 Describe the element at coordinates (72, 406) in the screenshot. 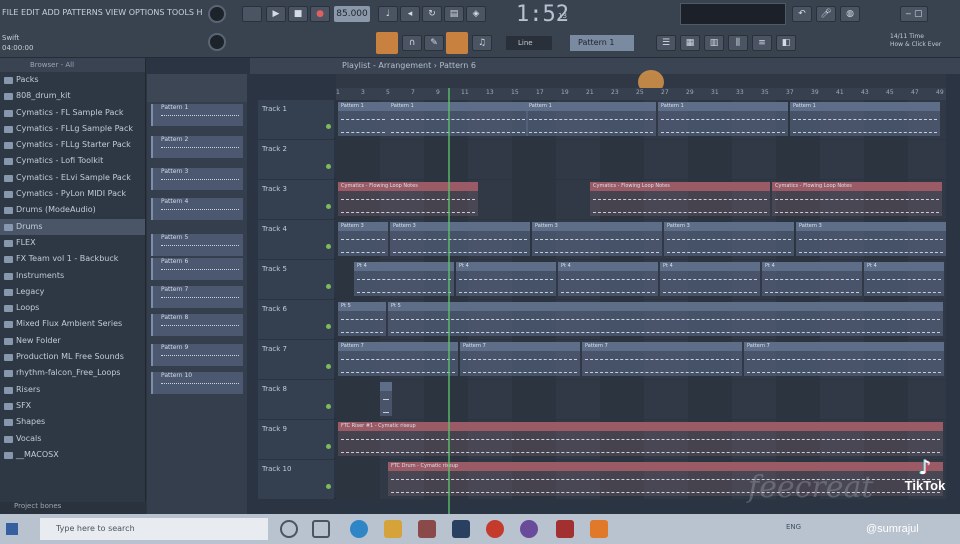

I see `browser-item: SFX` at that location.